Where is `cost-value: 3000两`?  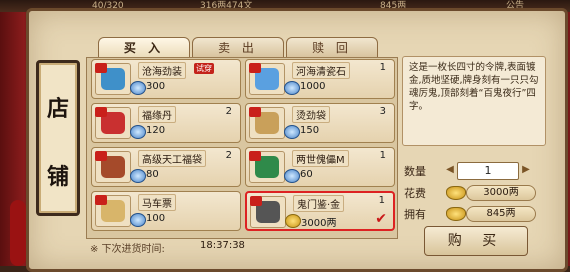 cost-value: 3000两 is located at coordinates (501, 193).